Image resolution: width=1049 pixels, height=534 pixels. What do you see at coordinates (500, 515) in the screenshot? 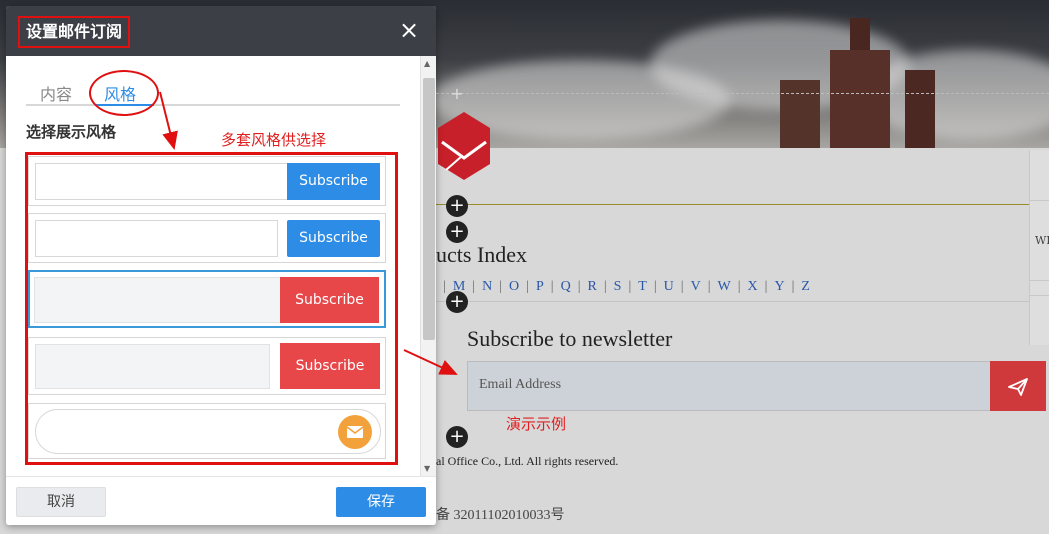
I see `icp-number: 备 32011102010033号` at bounding box center [500, 515].